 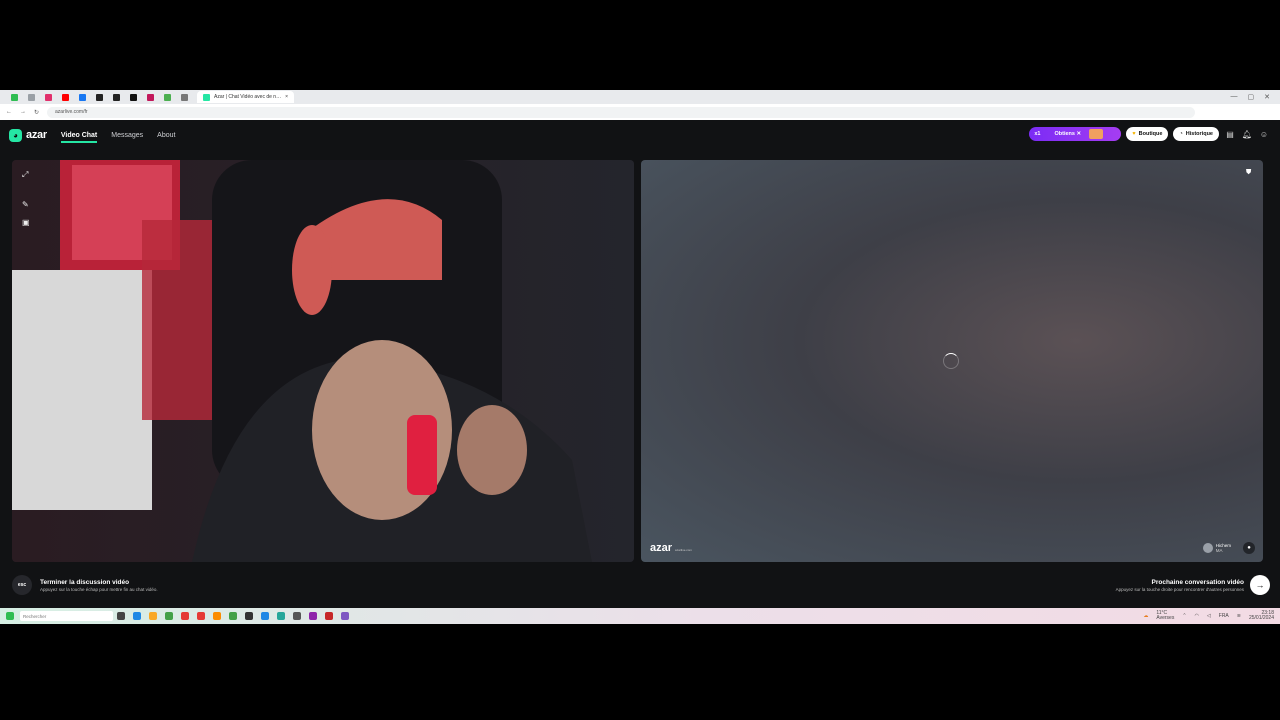 I want to click on taskbar-search: Rechercher, so click(x=66, y=616).